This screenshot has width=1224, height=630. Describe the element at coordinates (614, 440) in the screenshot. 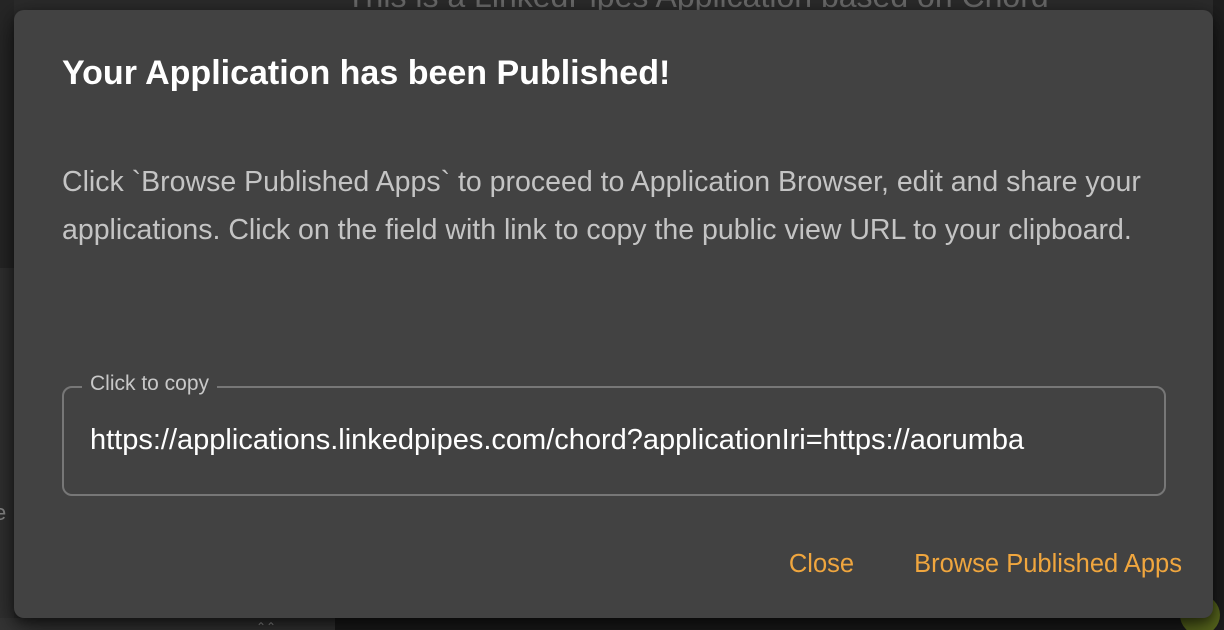

I see `public-url-input` at that location.